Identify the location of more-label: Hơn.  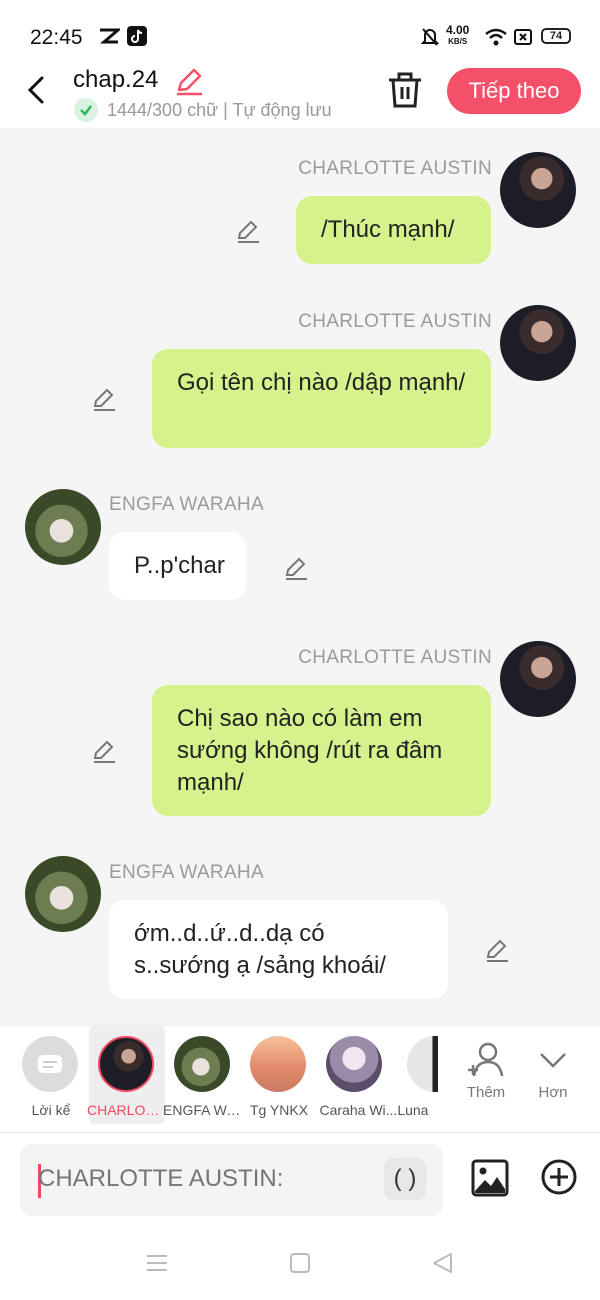
(553, 1092).